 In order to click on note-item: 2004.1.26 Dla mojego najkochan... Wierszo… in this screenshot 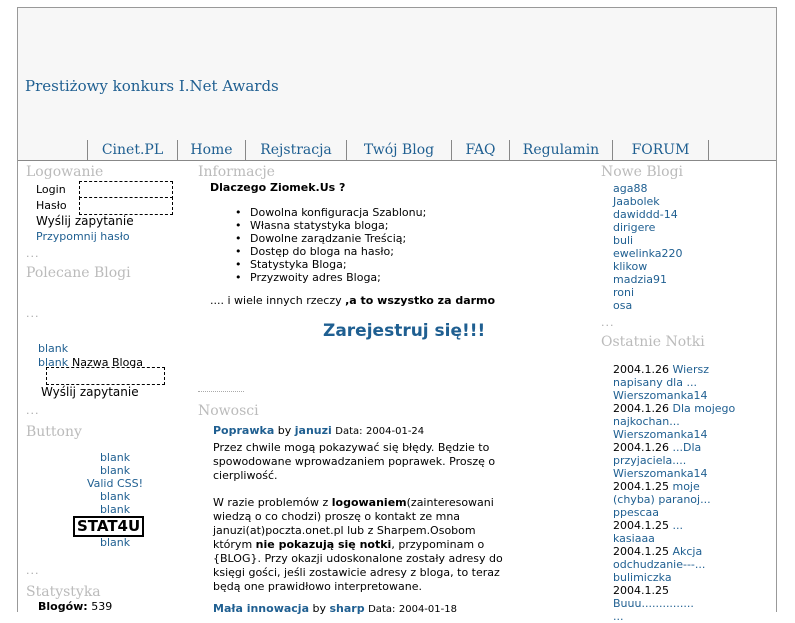, I will do `click(678, 421)`.